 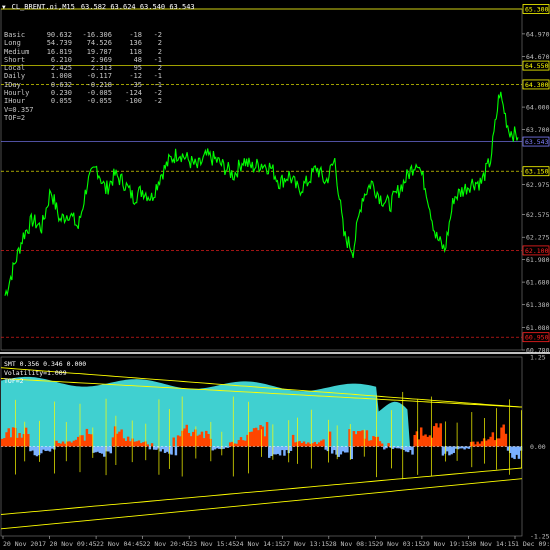 I want to click on stats-cell: 2.425, so click(x=61, y=68).